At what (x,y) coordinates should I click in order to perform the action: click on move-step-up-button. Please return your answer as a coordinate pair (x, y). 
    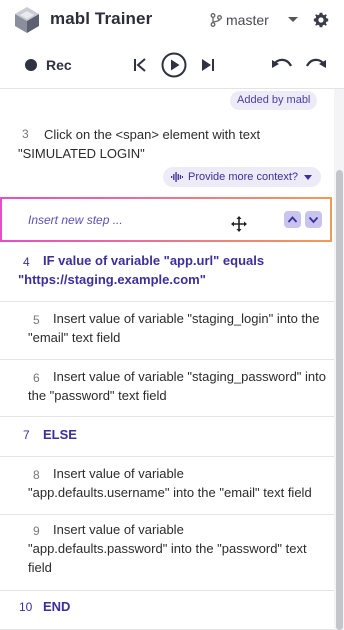
    Looking at the image, I should click on (292, 219).